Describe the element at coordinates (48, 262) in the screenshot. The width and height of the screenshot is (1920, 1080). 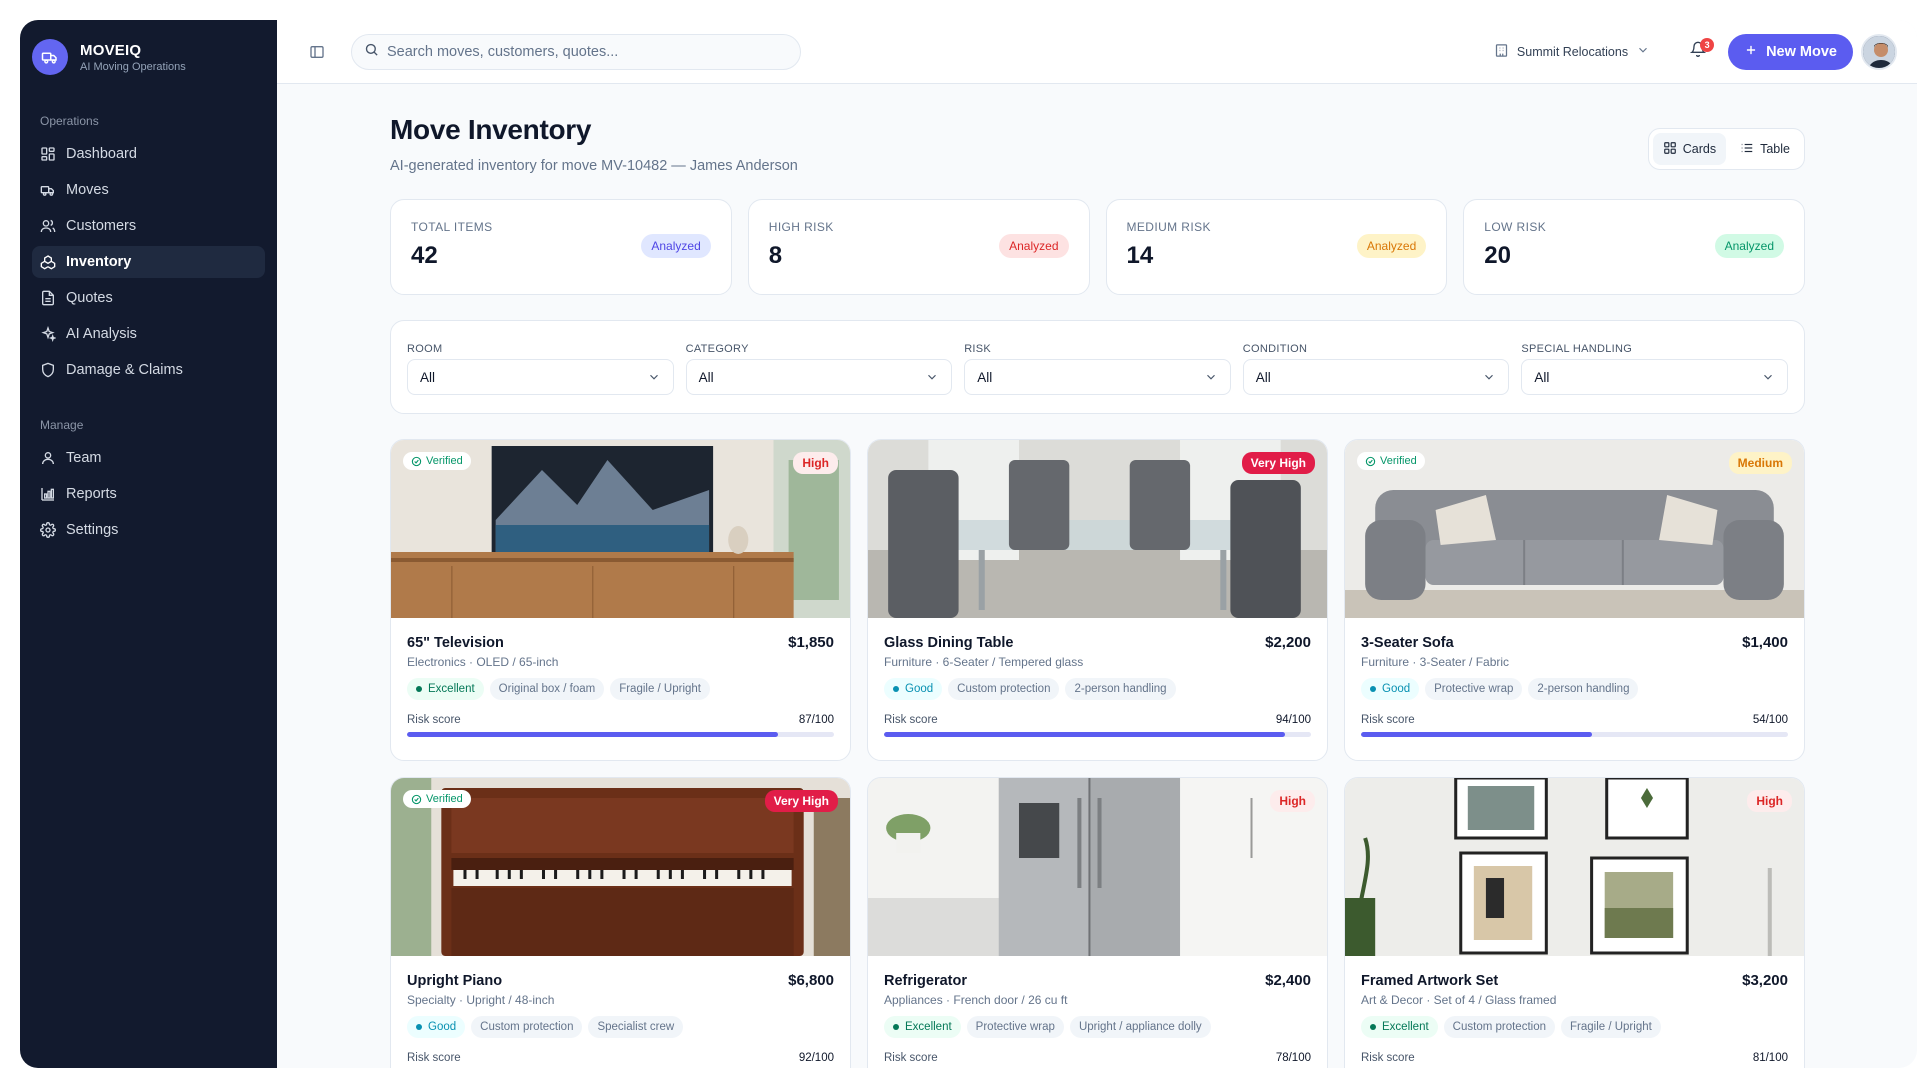
I see `boxes-icon` at that location.